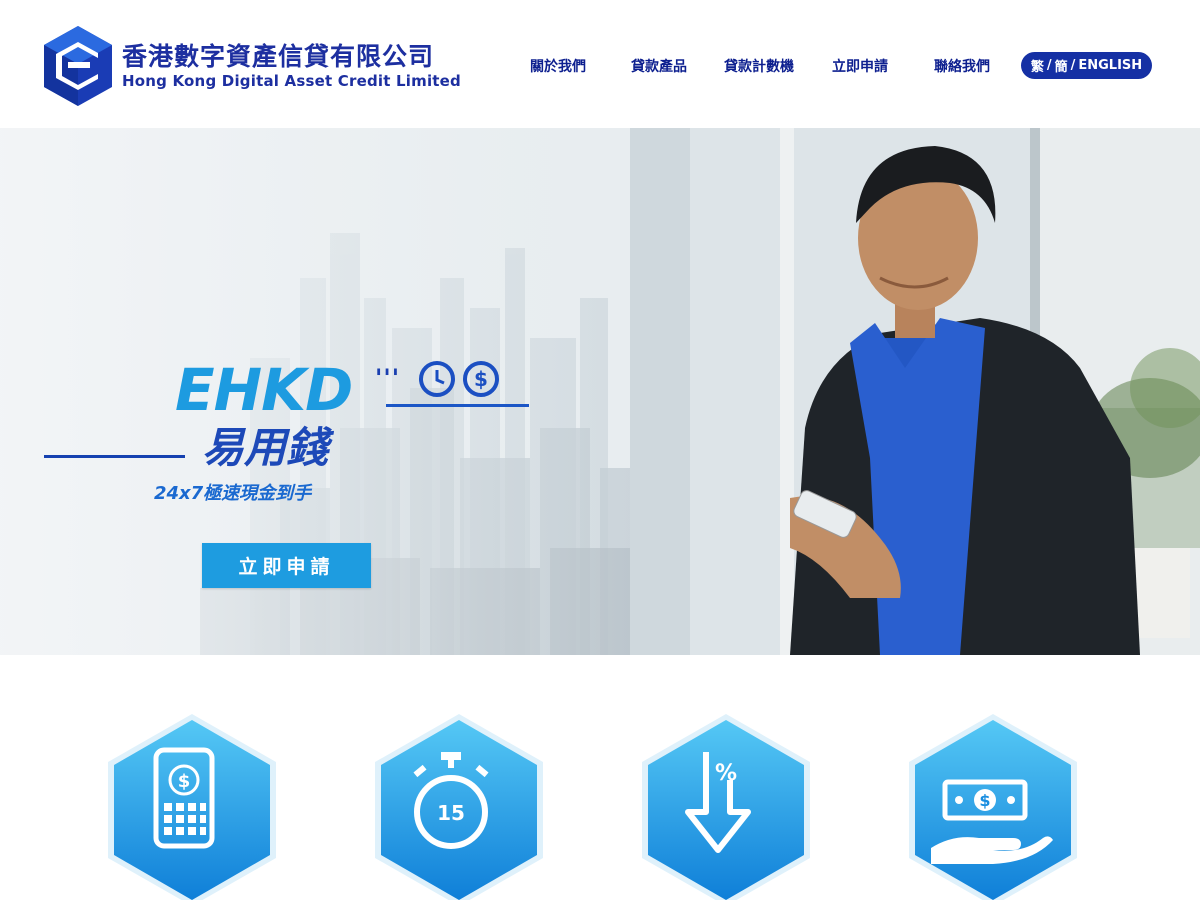  What do you see at coordinates (286, 565) in the screenshot?
I see `apply-now-button: 立即申請` at bounding box center [286, 565].